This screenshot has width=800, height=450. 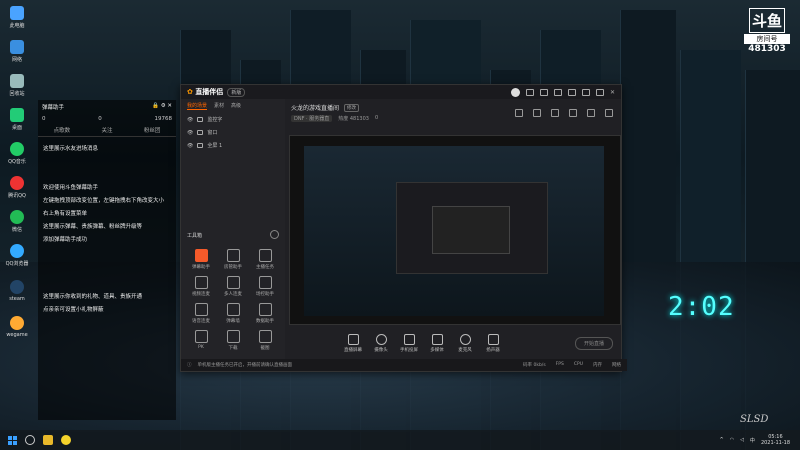 What do you see at coordinates (265, 259) in the screenshot?
I see `tool-tasks: 主播任务` at bounding box center [265, 259].